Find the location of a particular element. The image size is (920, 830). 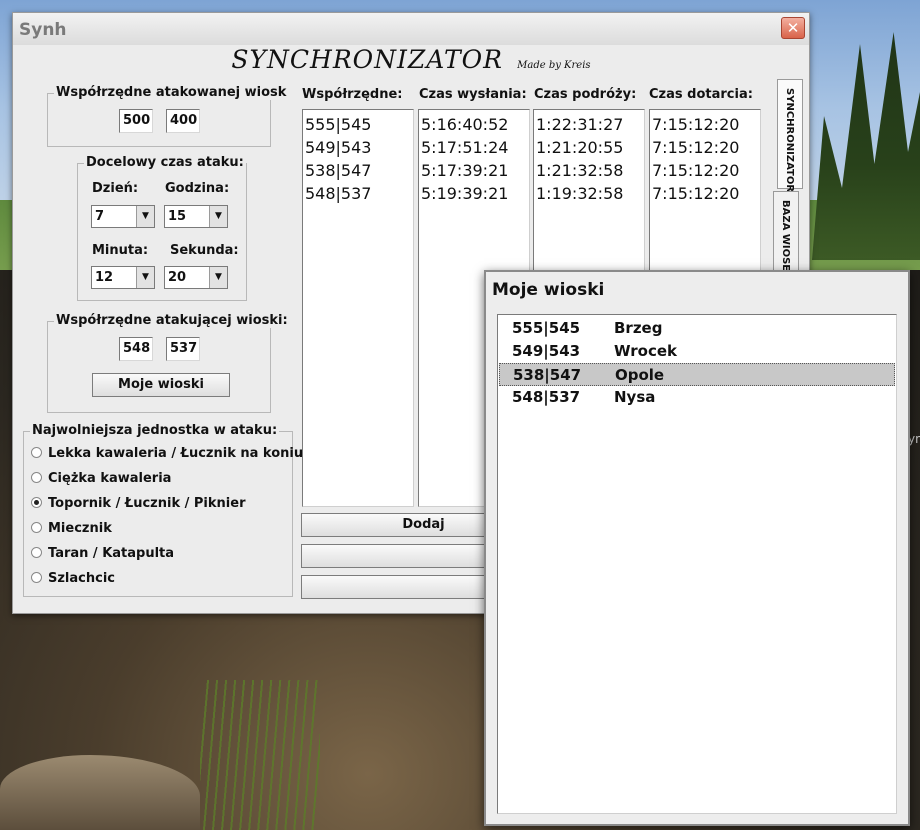

unit-option-label: Topornik / Łucznik / Piknier is located at coordinates (147, 503).